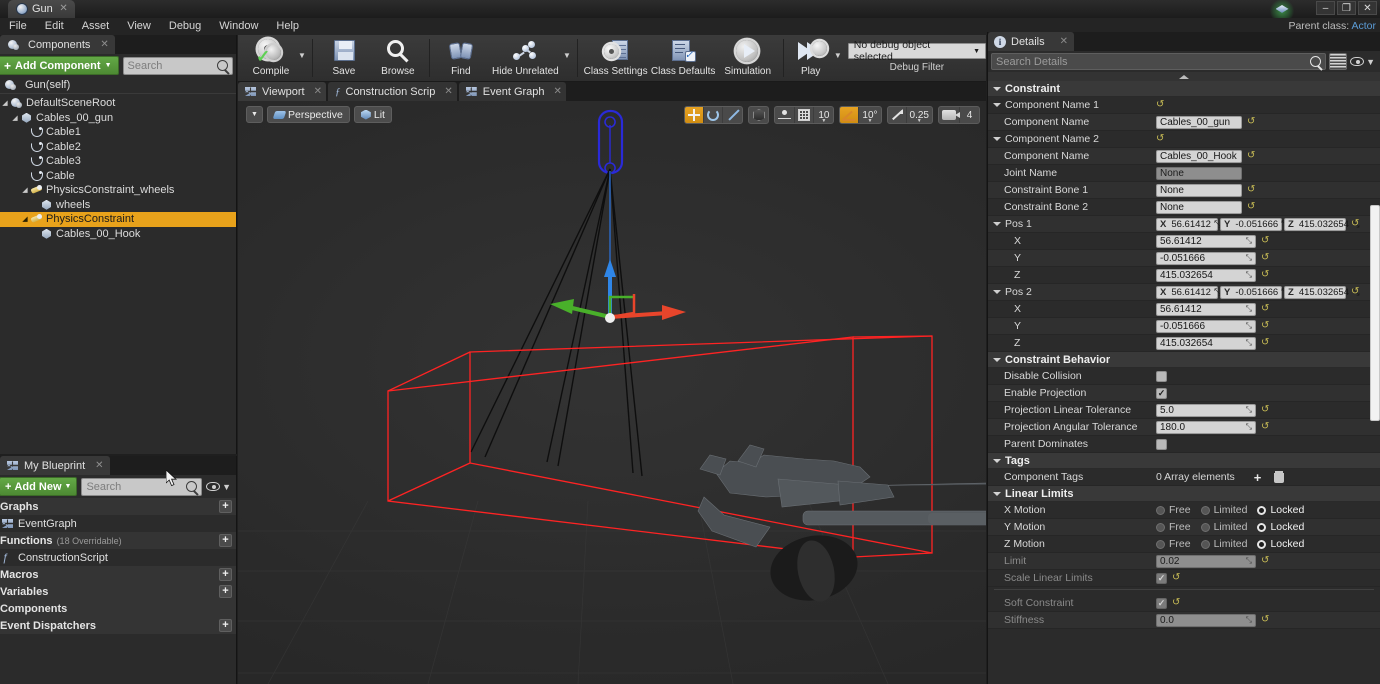  Describe the element at coordinates (805, 115) in the screenshot. I see `grid-snap-toggle` at that location.